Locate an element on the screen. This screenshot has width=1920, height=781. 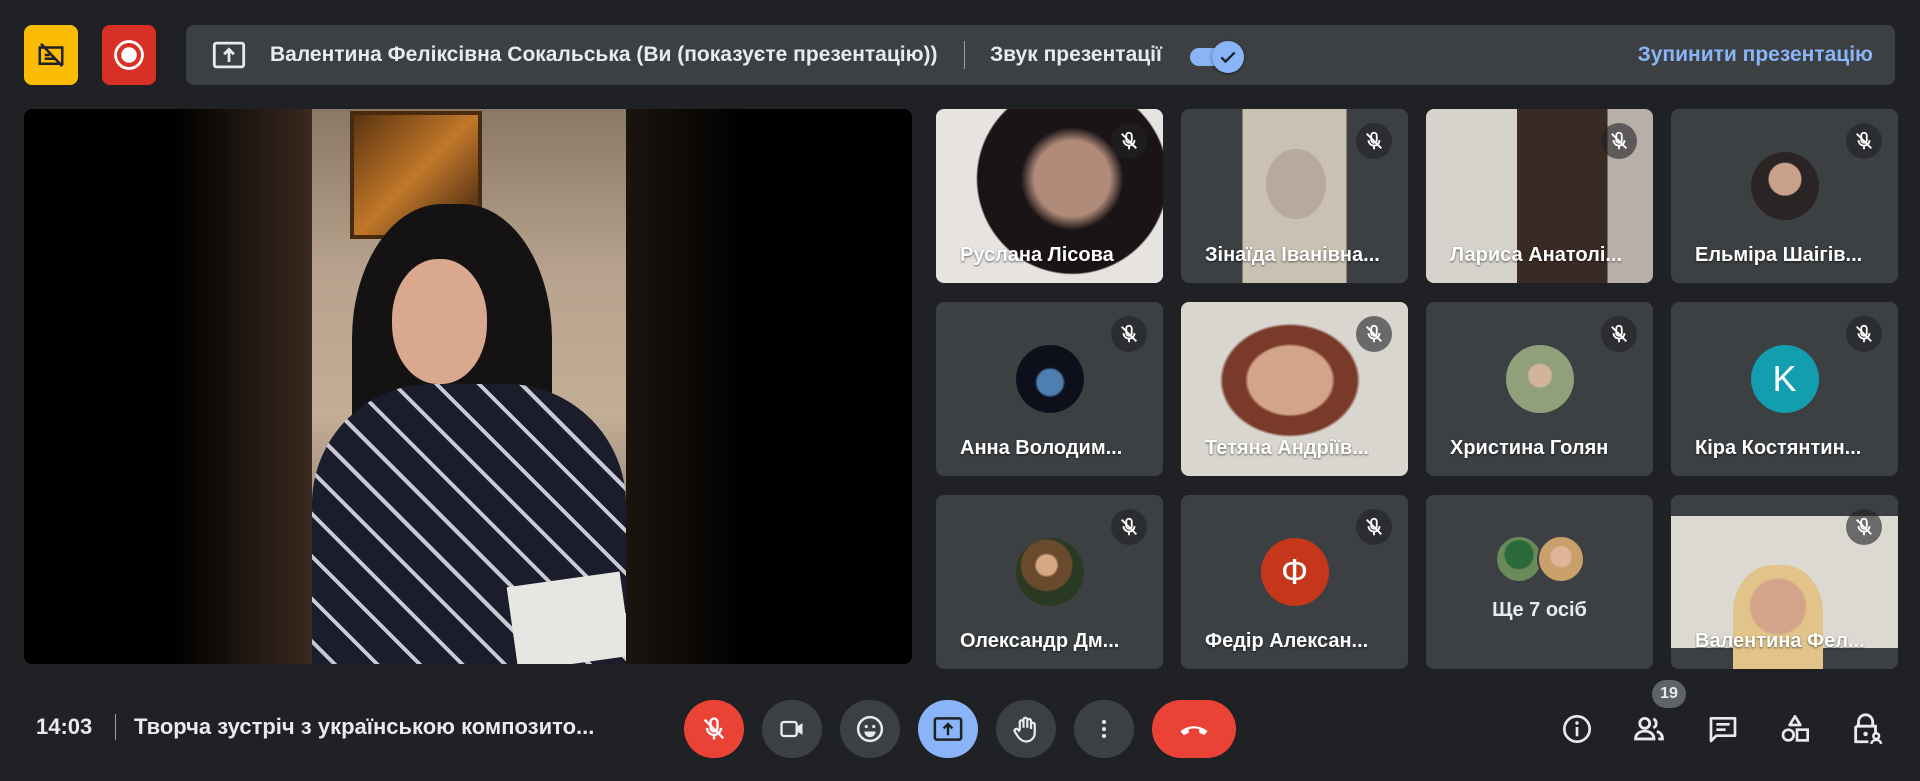
activities-button is located at coordinates (1795, 729).